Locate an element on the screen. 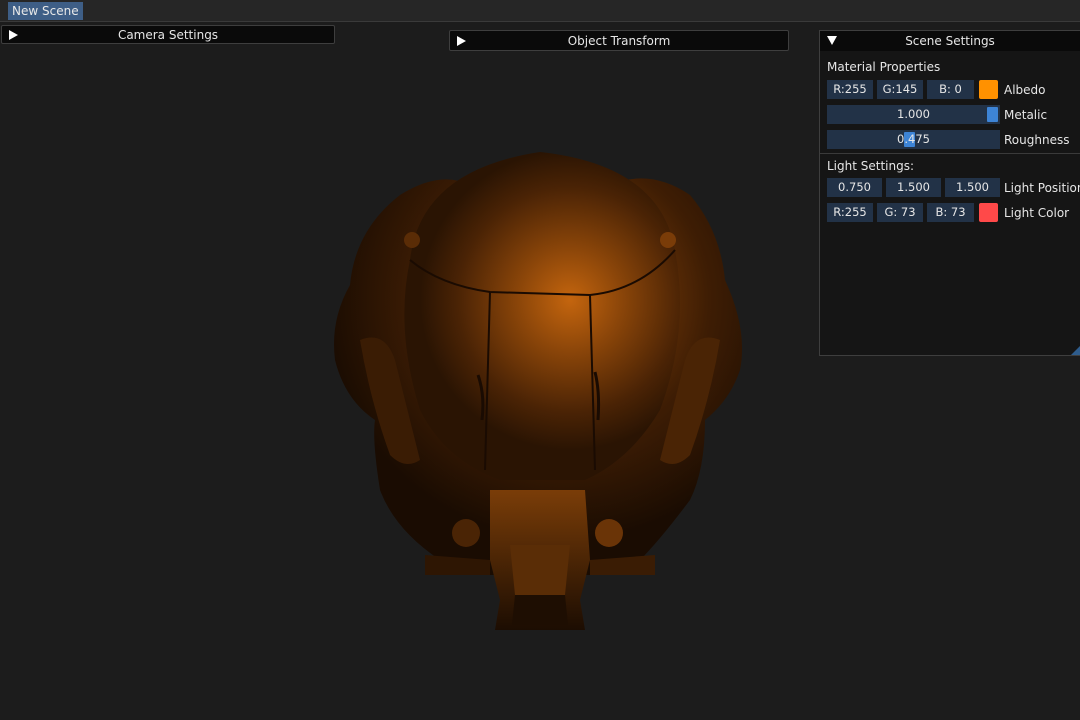 The image size is (1080, 720). light-position-z-field: 1.500 is located at coordinates (972, 187).